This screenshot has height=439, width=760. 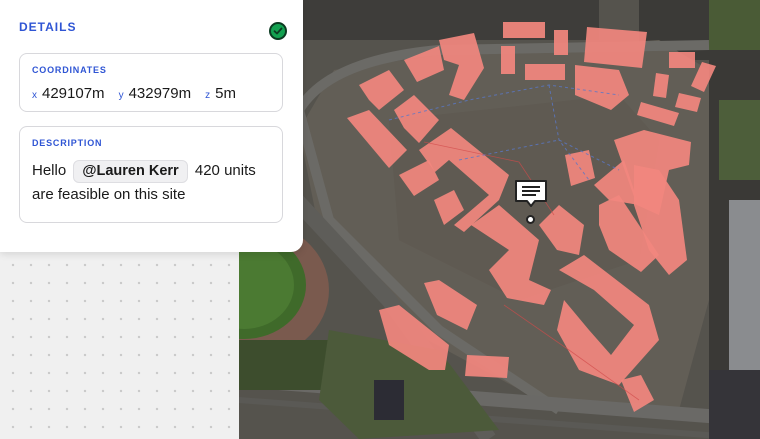 I want to click on coordinate-x: x 429107m, so click(x=68, y=93).